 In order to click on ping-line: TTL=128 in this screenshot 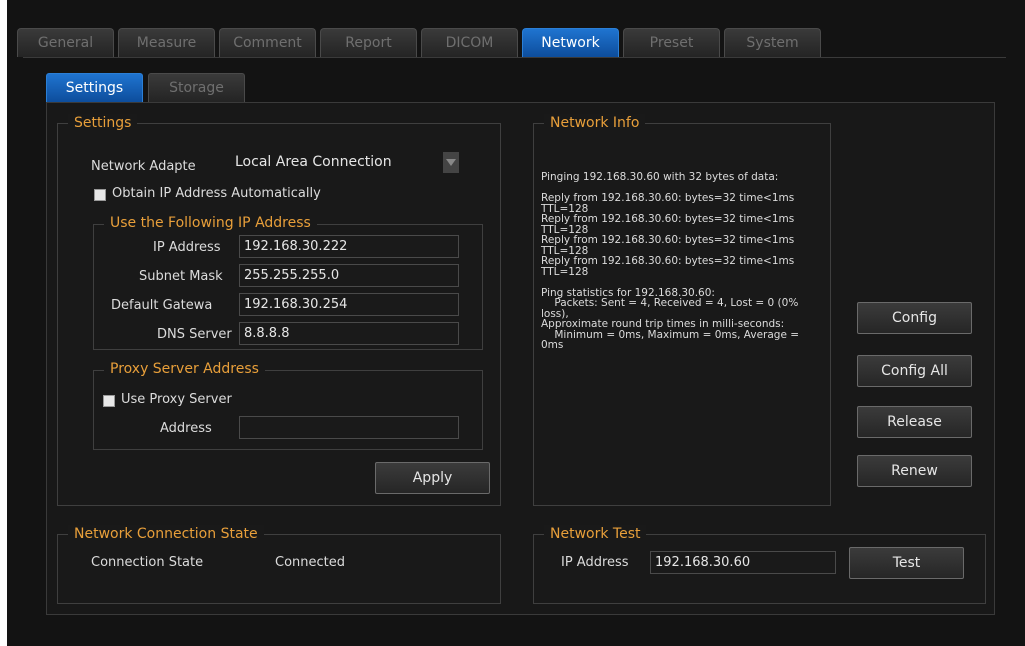, I will do `click(565, 271)`.